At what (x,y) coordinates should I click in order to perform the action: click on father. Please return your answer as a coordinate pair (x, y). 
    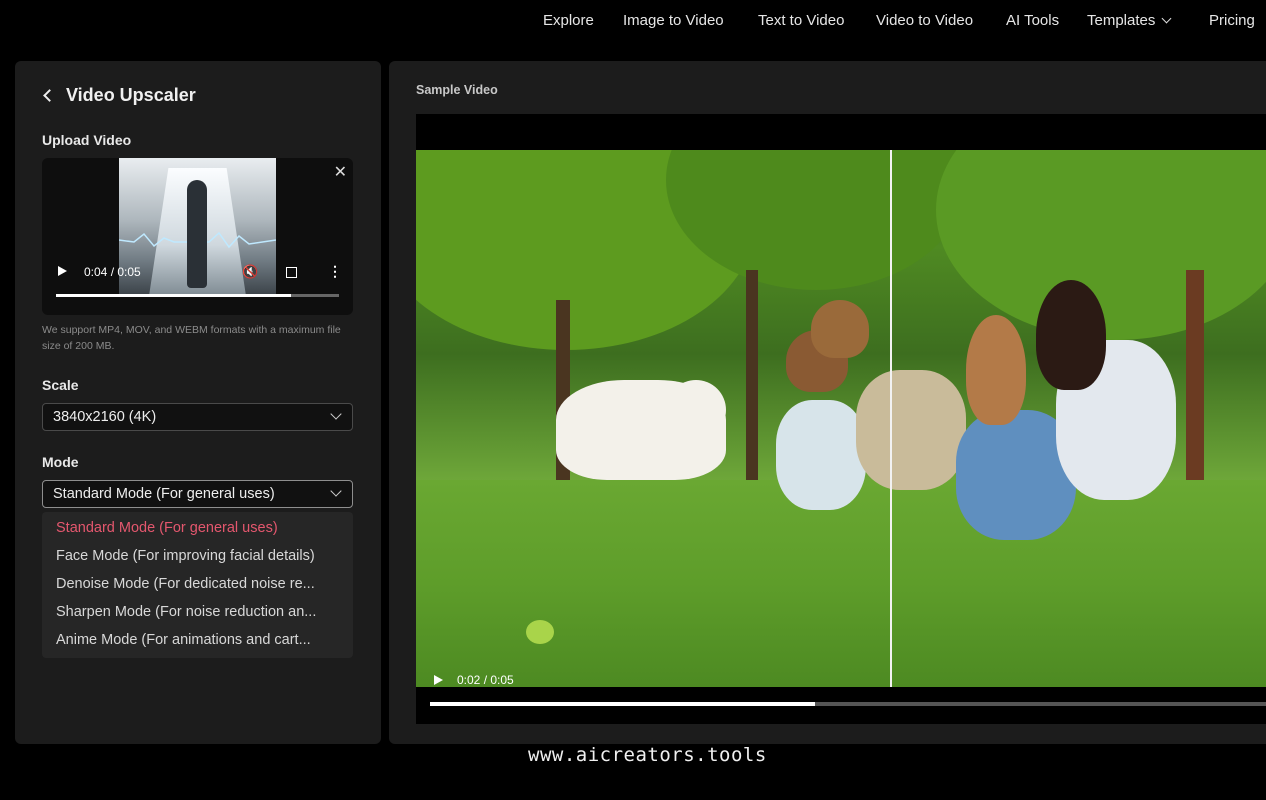
    Looking at the image, I should click on (911, 430).